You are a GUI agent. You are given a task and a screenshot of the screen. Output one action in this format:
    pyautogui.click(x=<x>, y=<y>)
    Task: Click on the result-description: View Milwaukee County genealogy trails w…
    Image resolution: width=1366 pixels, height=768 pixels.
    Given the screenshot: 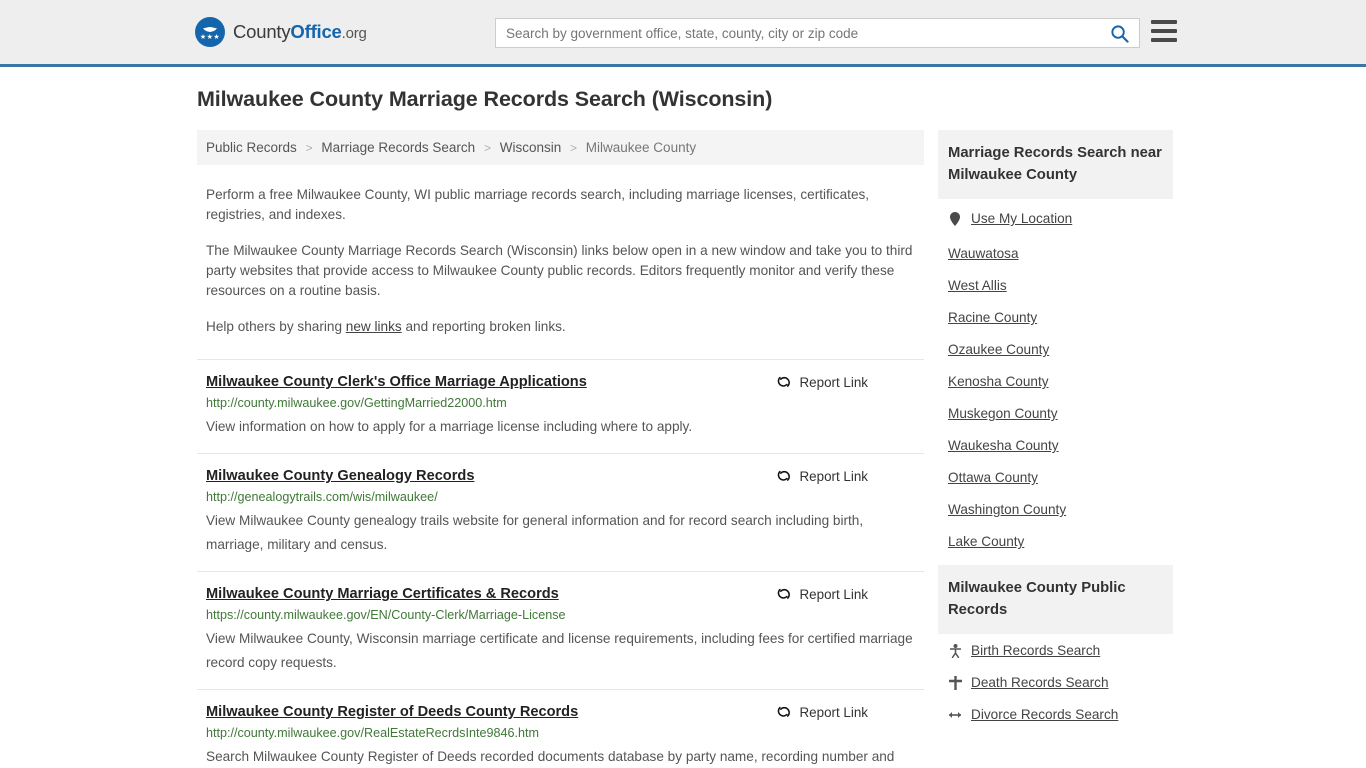 What is the action you would take?
    pyautogui.click(x=535, y=532)
    